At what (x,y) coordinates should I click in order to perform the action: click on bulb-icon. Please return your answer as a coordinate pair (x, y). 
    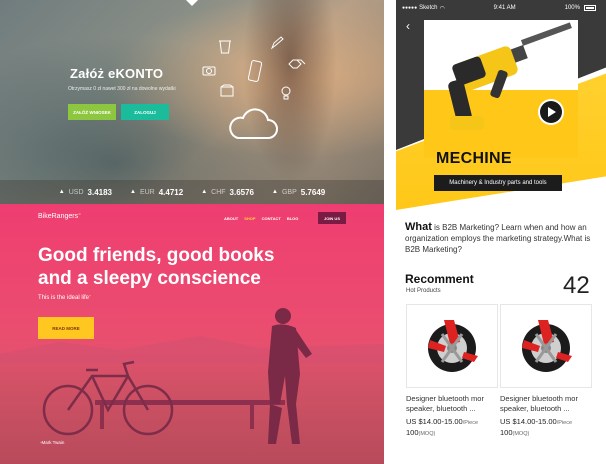
    Looking at the image, I should click on (286, 93).